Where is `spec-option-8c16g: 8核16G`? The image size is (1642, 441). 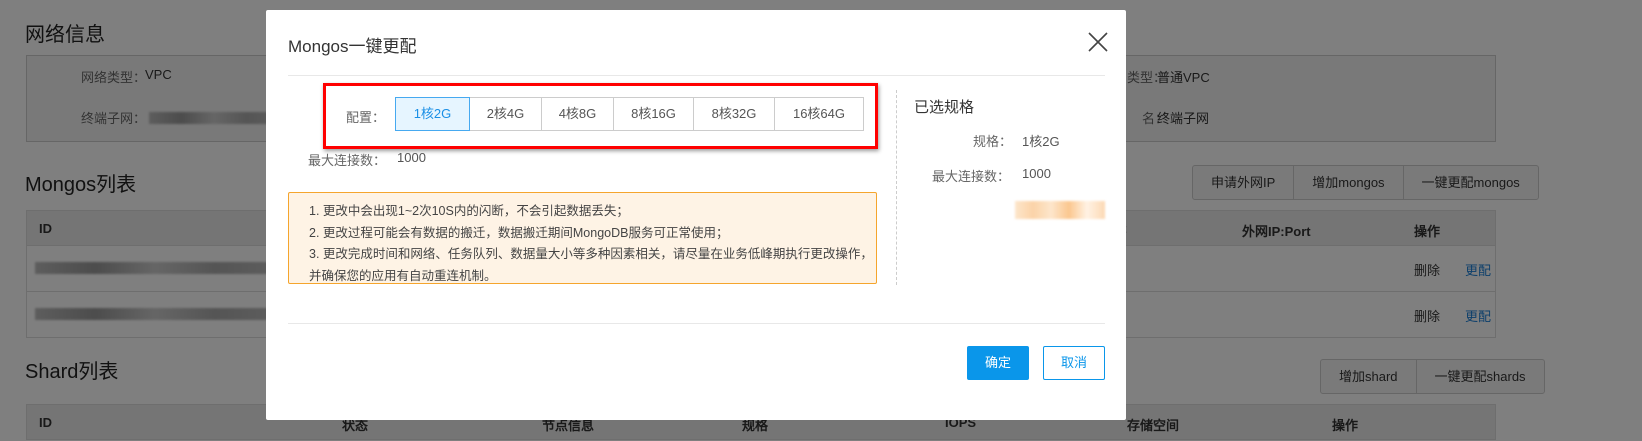 spec-option-8c16g: 8核16G is located at coordinates (654, 114).